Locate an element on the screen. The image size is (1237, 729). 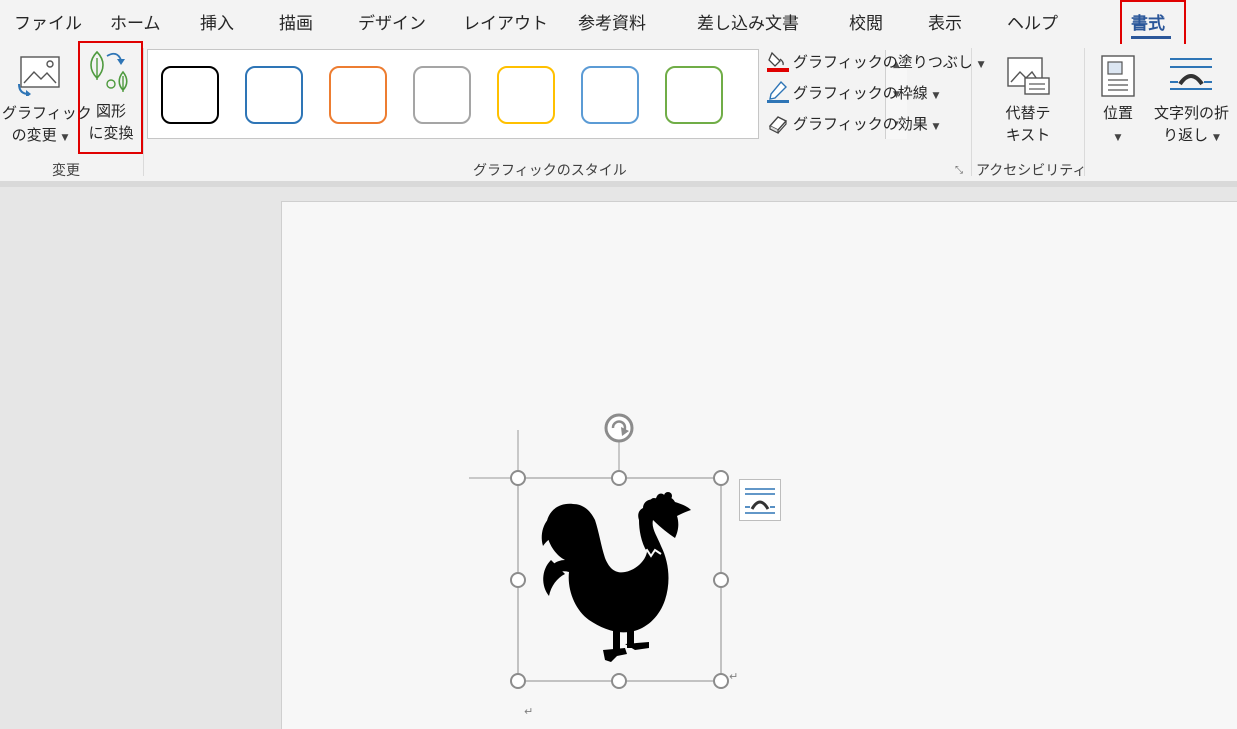
wrap-text-label-1: 文字列の折 is located at coordinates (1191, 113).